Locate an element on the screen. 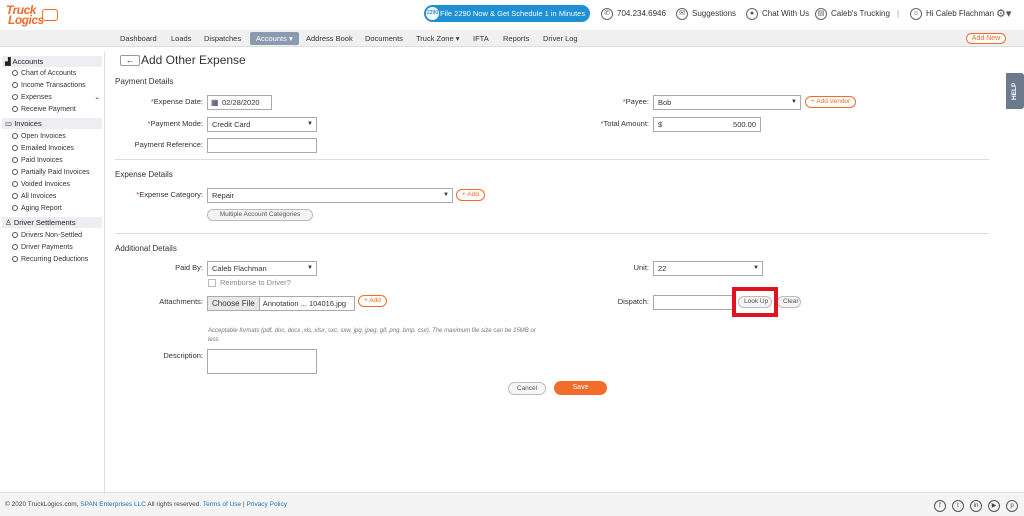 Image resolution: width=1024 pixels, height=516 pixels. help-tab: HELP is located at coordinates (1015, 91).